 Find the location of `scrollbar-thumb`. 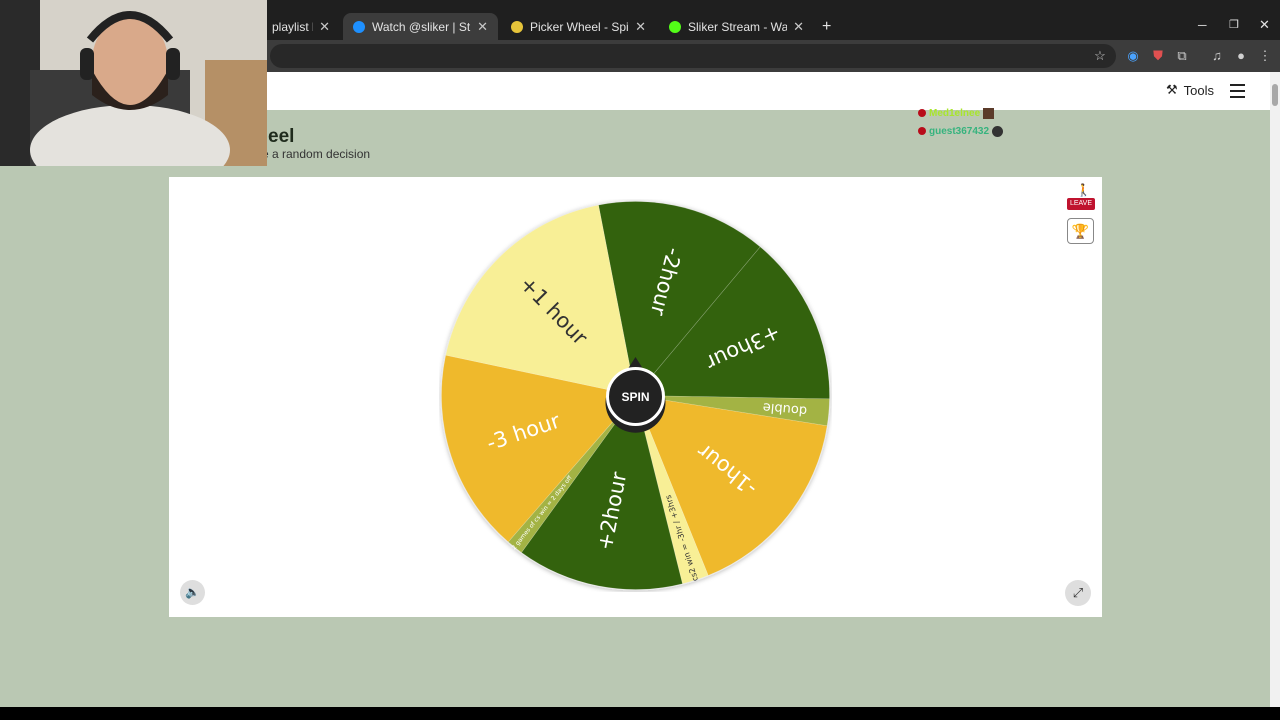

scrollbar-thumb is located at coordinates (1275, 95).